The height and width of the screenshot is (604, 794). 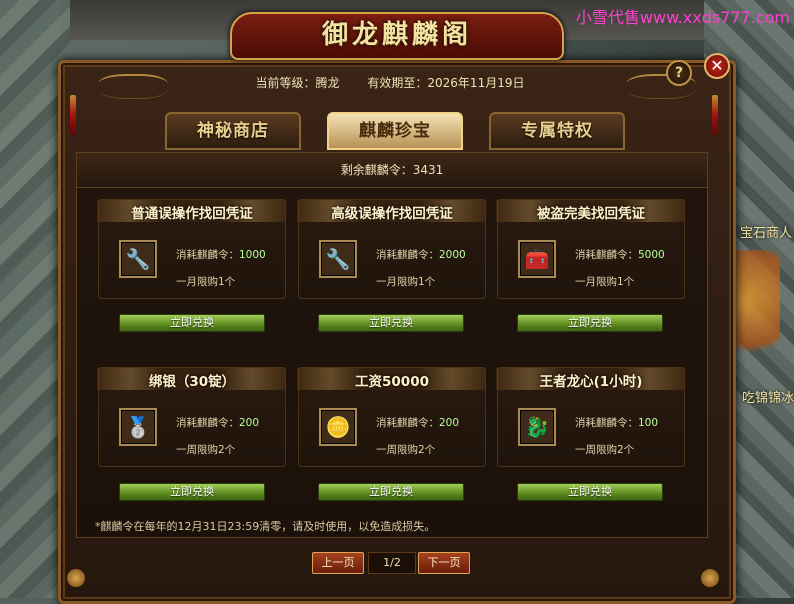 I want to click on window-title-plate: 御龙麒麟阁, so click(x=397, y=36).